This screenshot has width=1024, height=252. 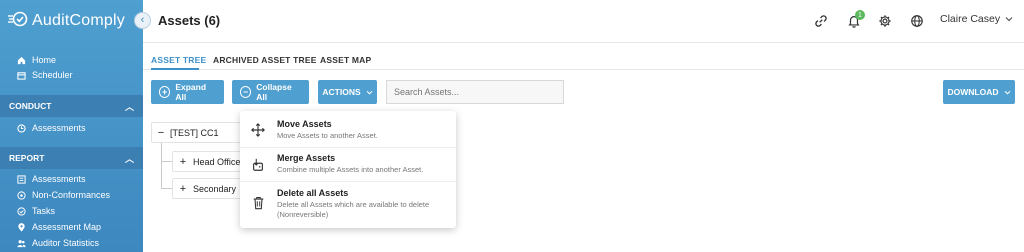 I want to click on sidebar-section-conduct: CONDUCT ︿, so click(x=71, y=106).